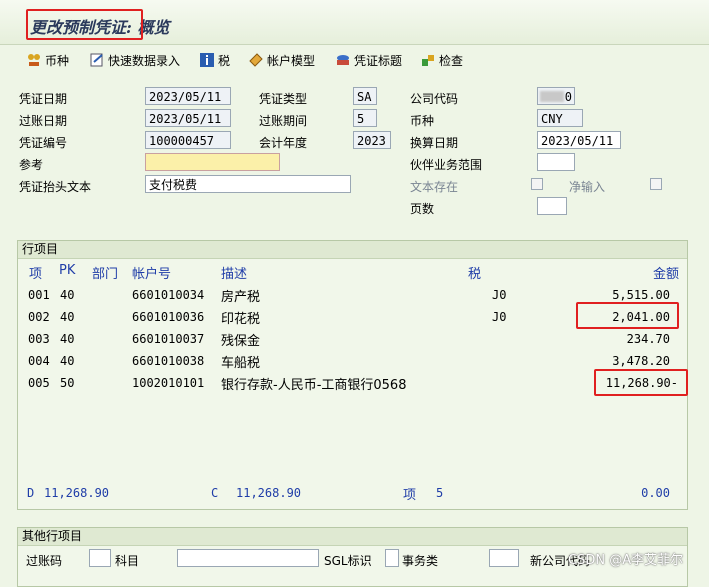 This screenshot has width=709, height=587. I want to click on check-icon, so click(428, 60).